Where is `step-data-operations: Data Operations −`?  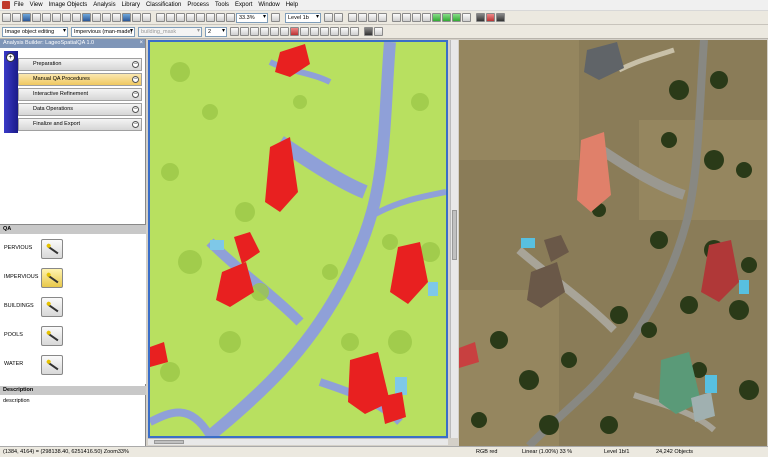 step-data-operations: Data Operations − is located at coordinates (80, 109).